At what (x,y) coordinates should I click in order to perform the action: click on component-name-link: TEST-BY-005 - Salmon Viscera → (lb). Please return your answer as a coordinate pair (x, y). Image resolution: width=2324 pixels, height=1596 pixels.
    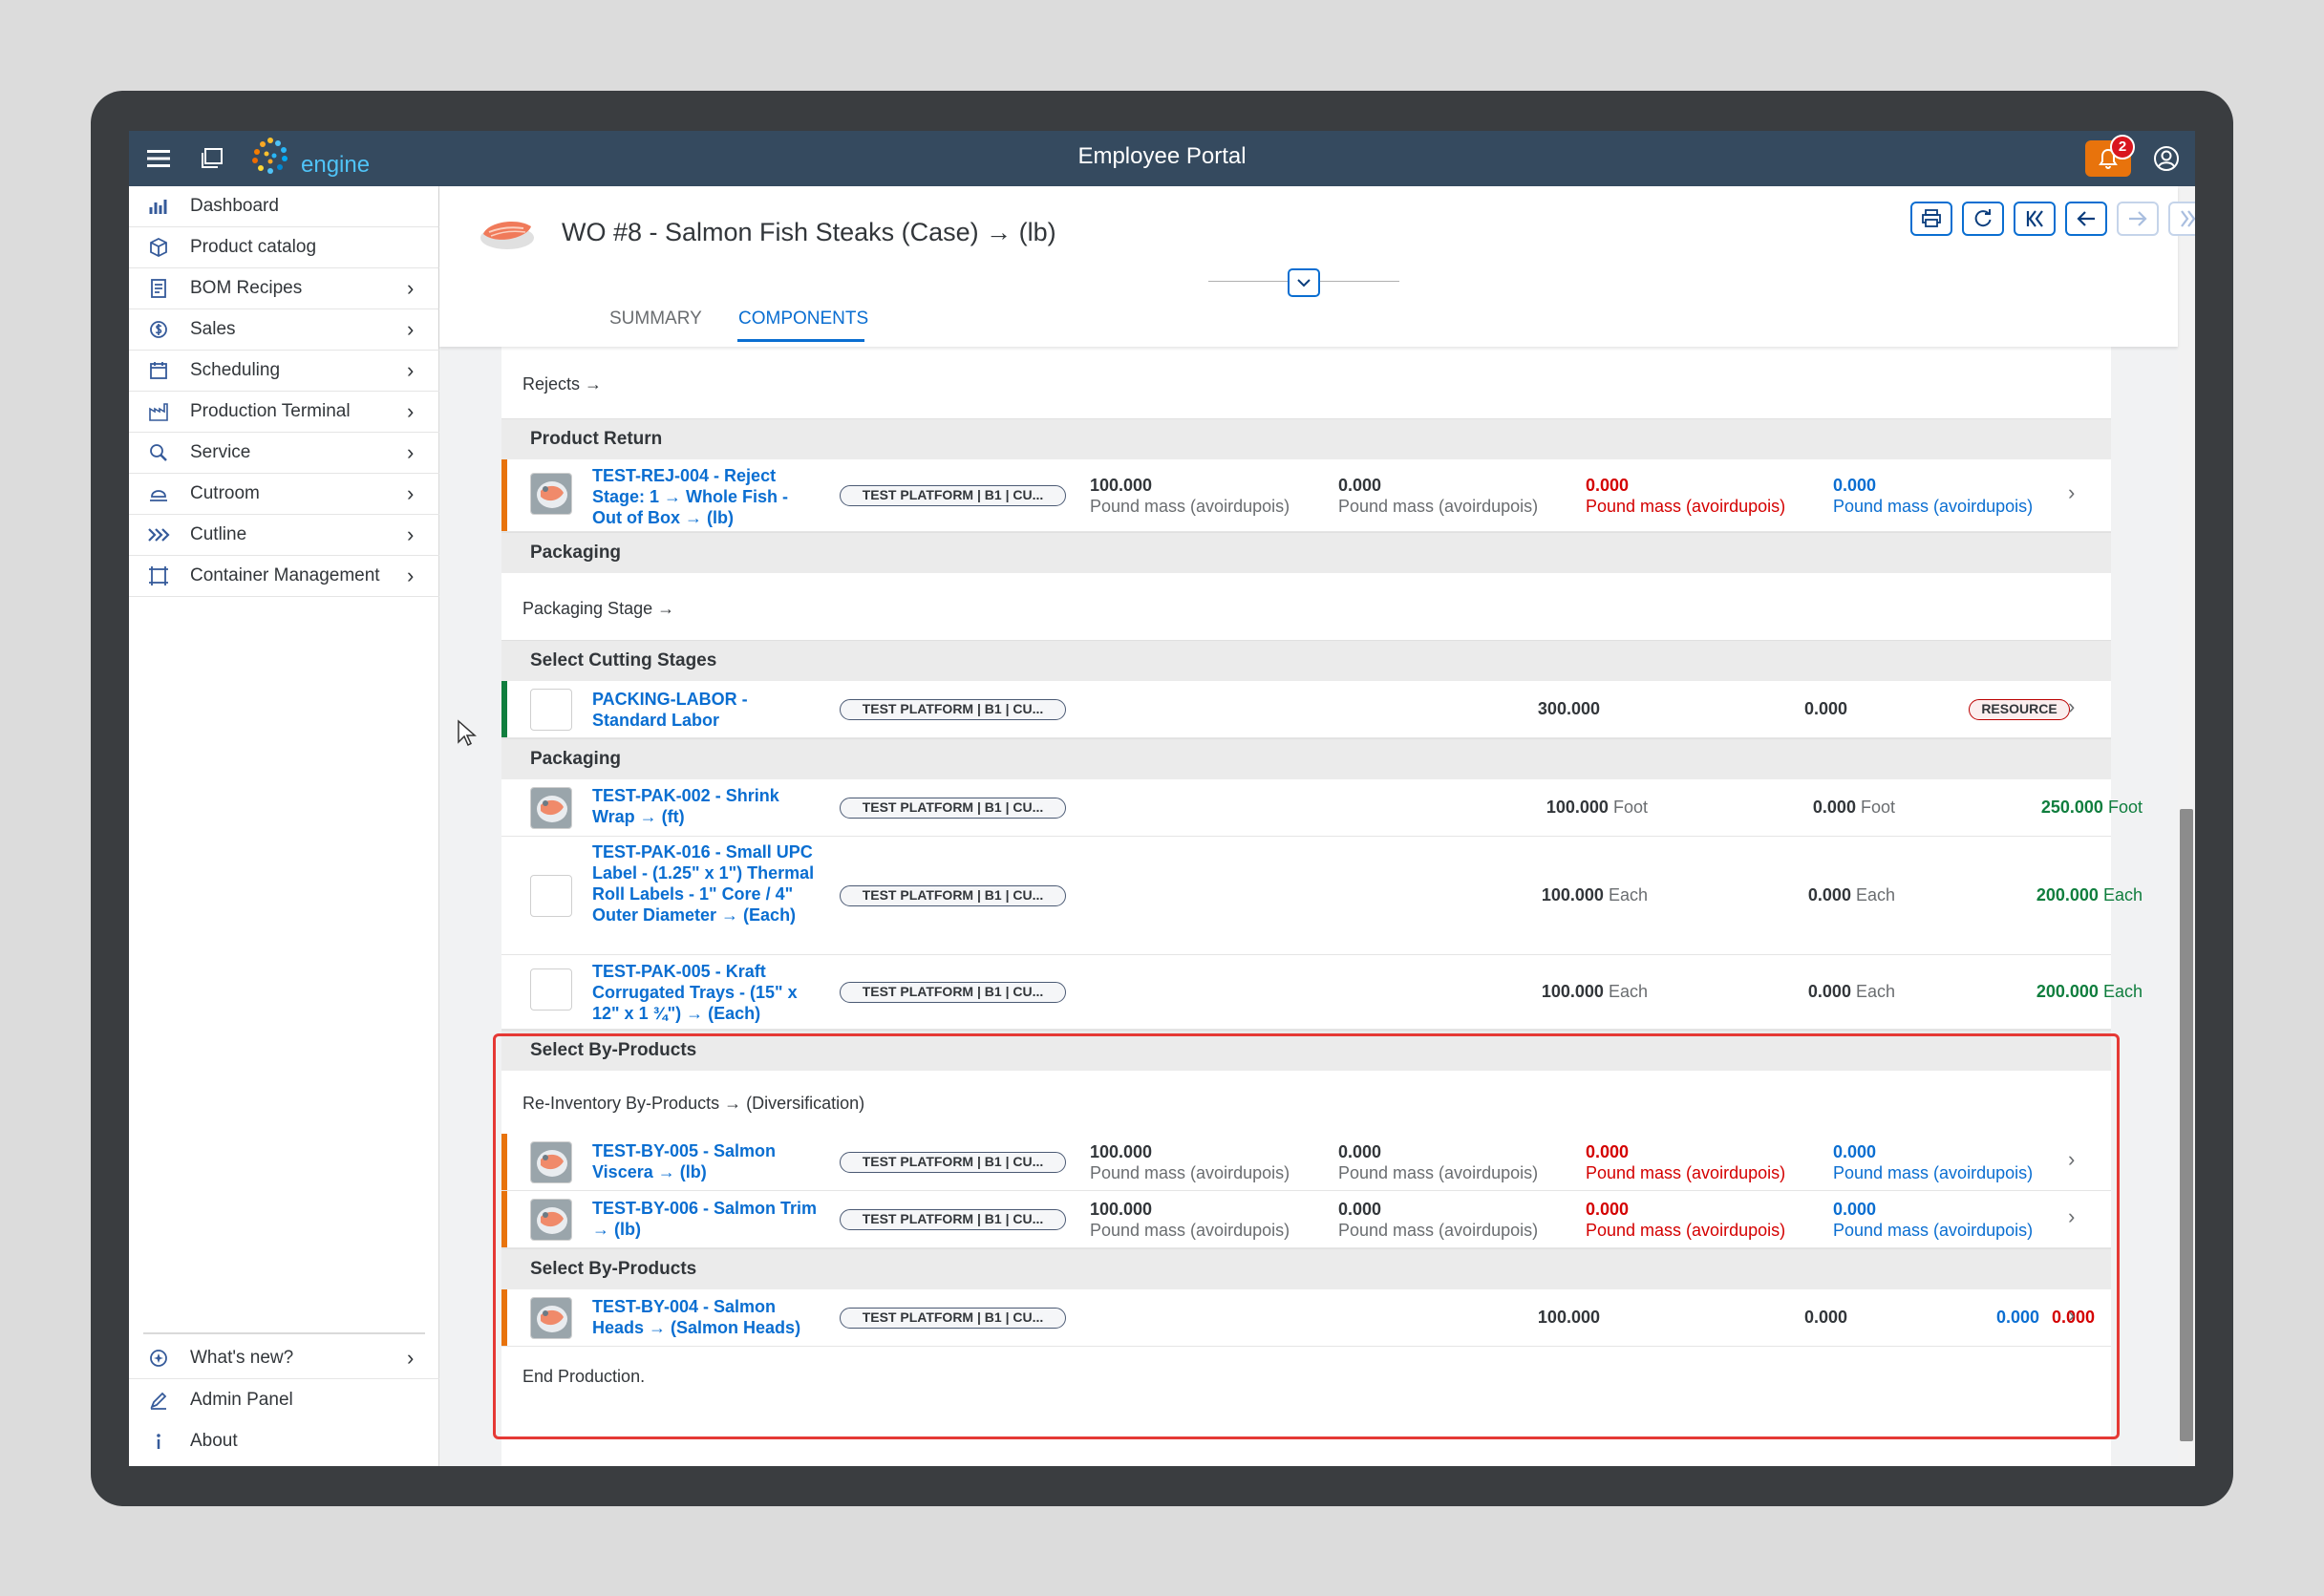
    Looking at the image, I should click on (706, 1161).